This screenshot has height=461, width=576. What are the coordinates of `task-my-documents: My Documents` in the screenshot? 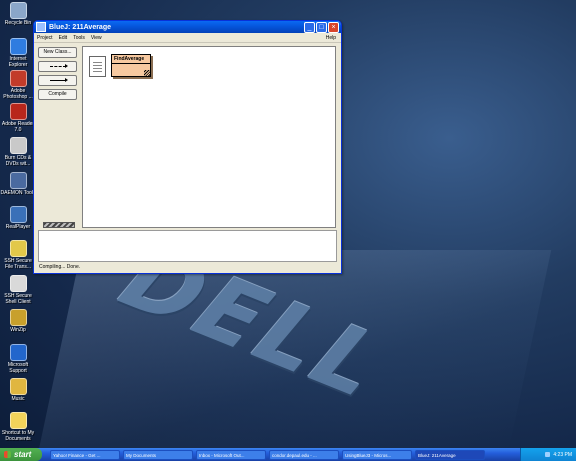 It's located at (158, 454).